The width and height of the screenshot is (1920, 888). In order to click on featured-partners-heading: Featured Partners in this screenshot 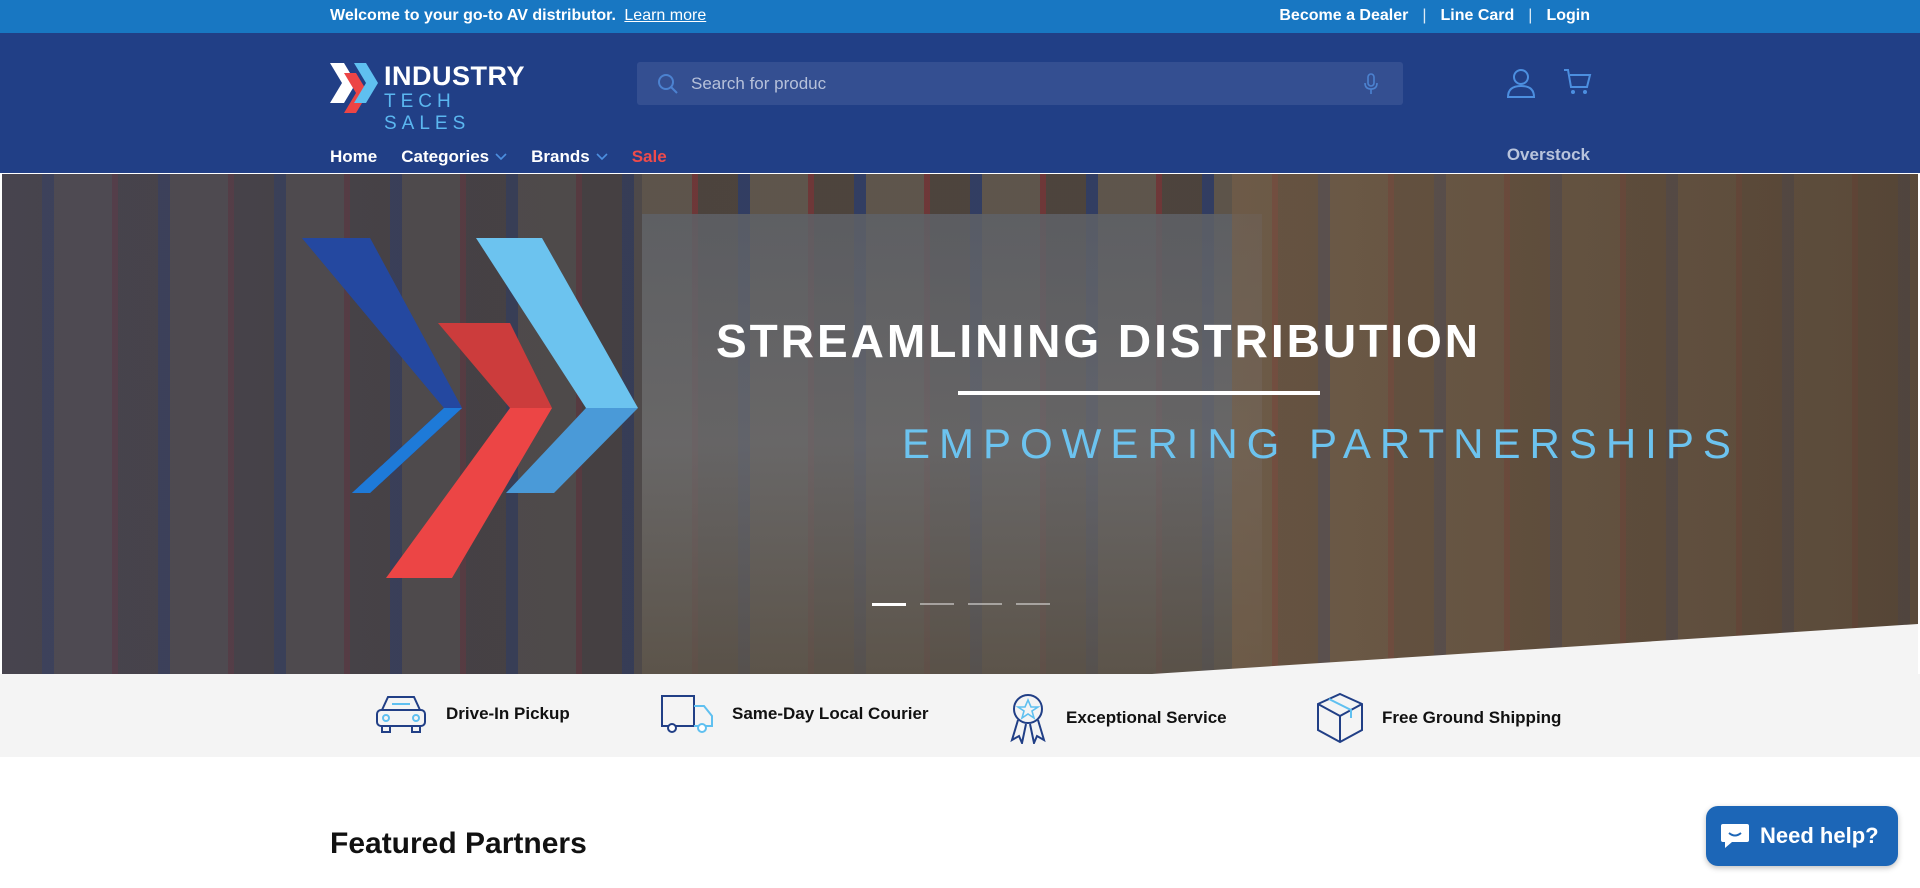, I will do `click(458, 843)`.